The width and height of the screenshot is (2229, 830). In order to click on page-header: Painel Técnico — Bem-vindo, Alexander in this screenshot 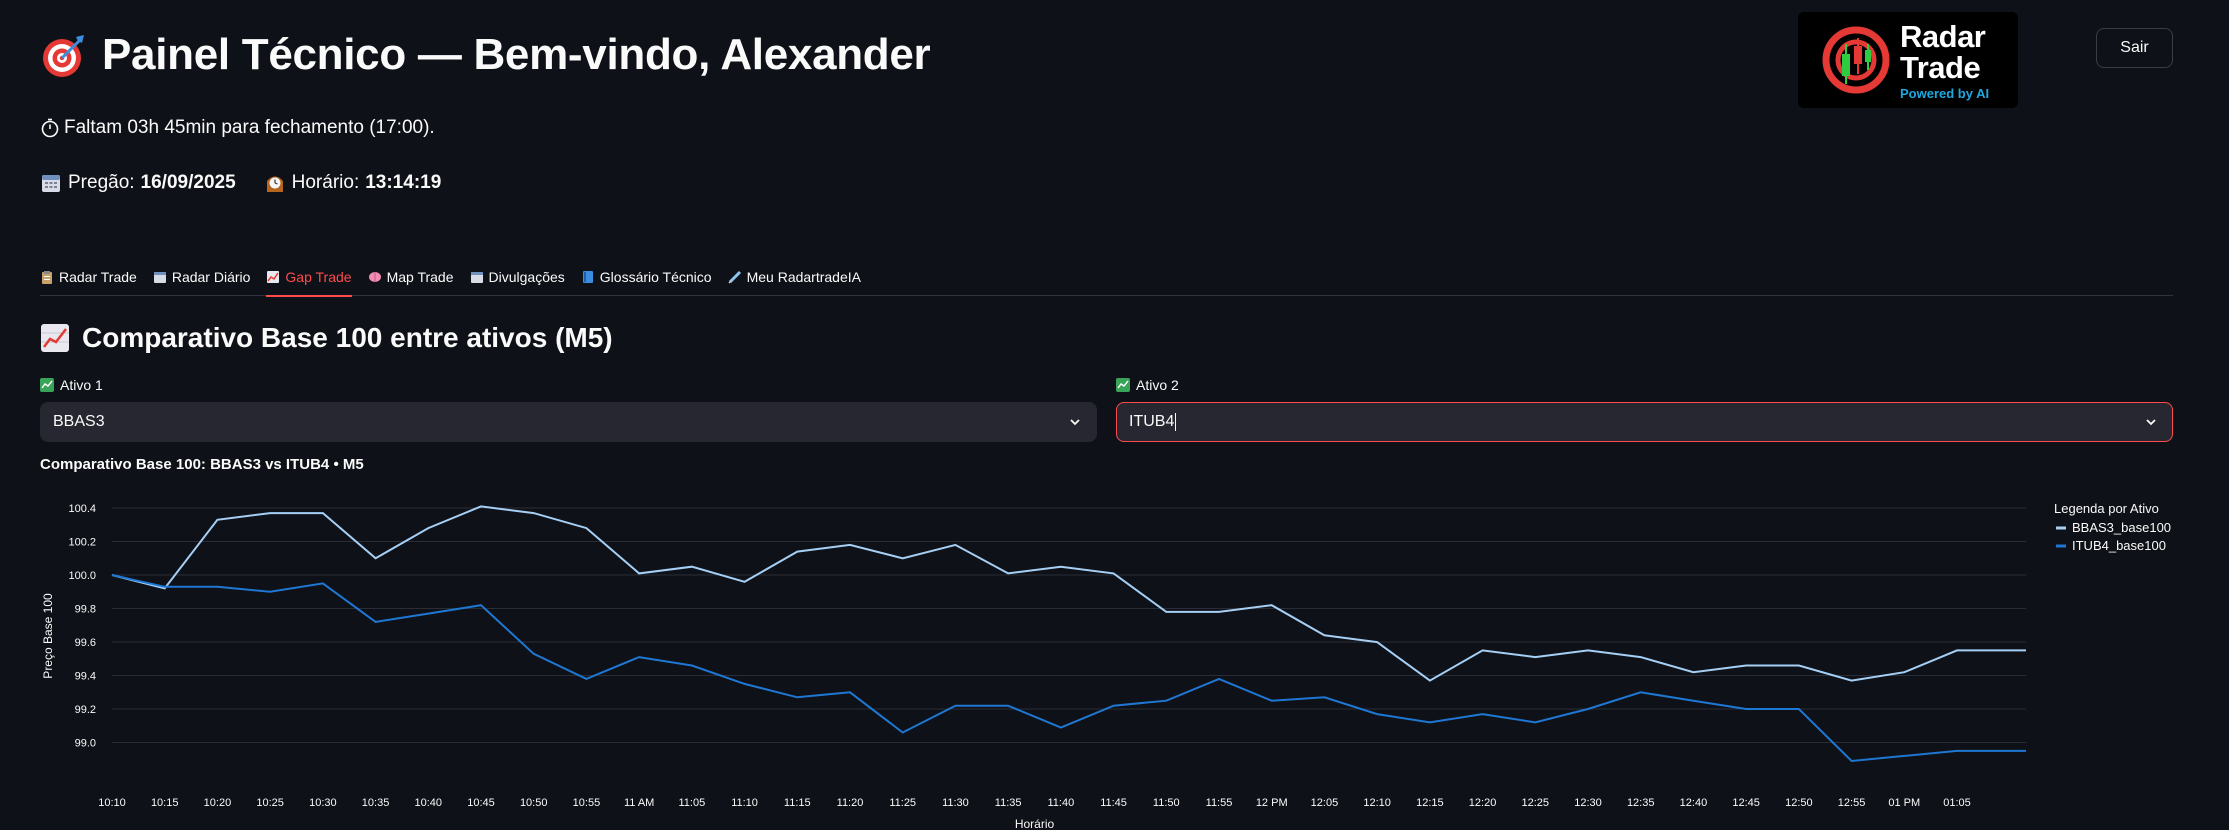, I will do `click(485, 55)`.